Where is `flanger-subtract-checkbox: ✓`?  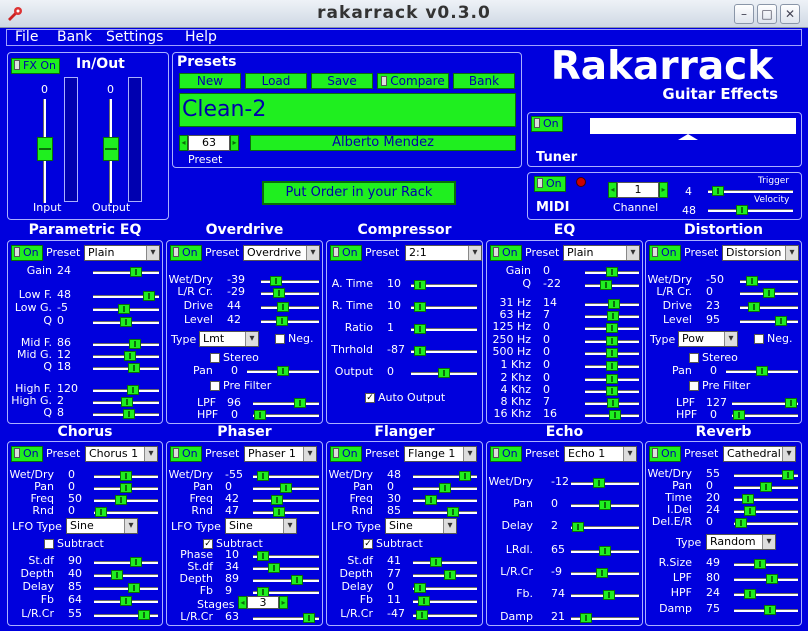 flanger-subtract-checkbox: ✓ is located at coordinates (368, 544).